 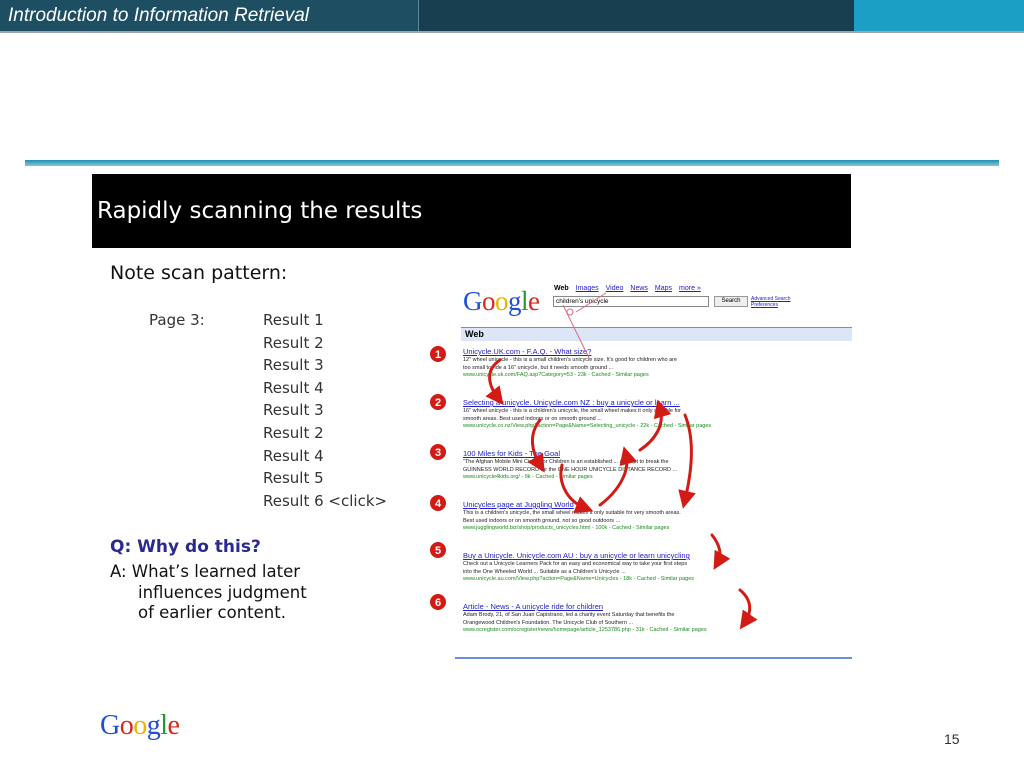 I want to click on gaze-lines, so click(x=584, y=326).